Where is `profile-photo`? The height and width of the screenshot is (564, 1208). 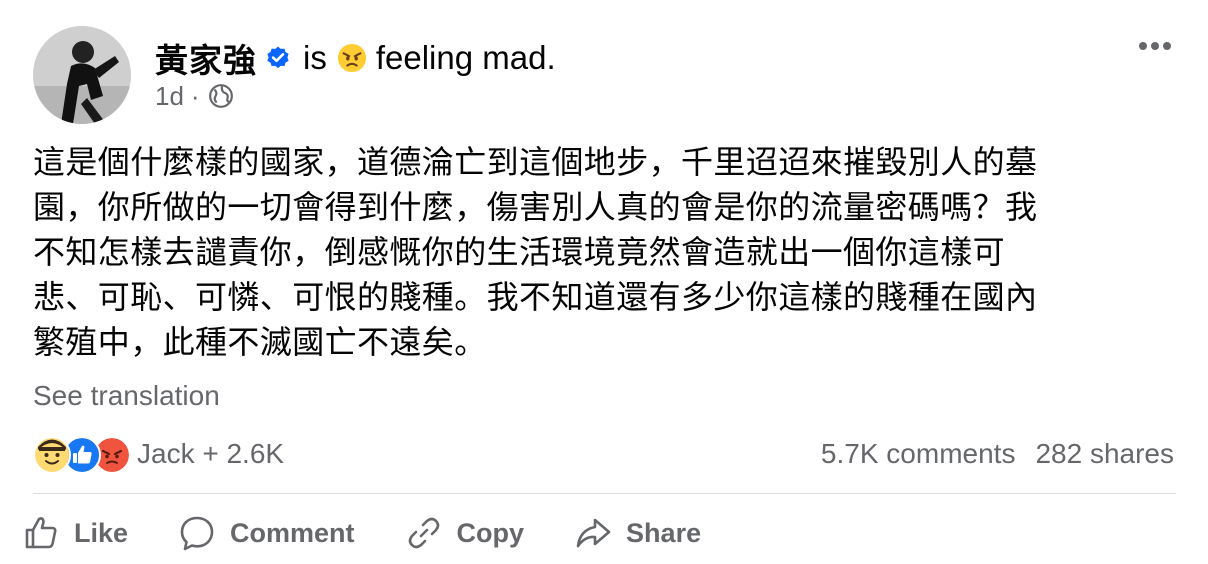
profile-photo is located at coordinates (82, 75).